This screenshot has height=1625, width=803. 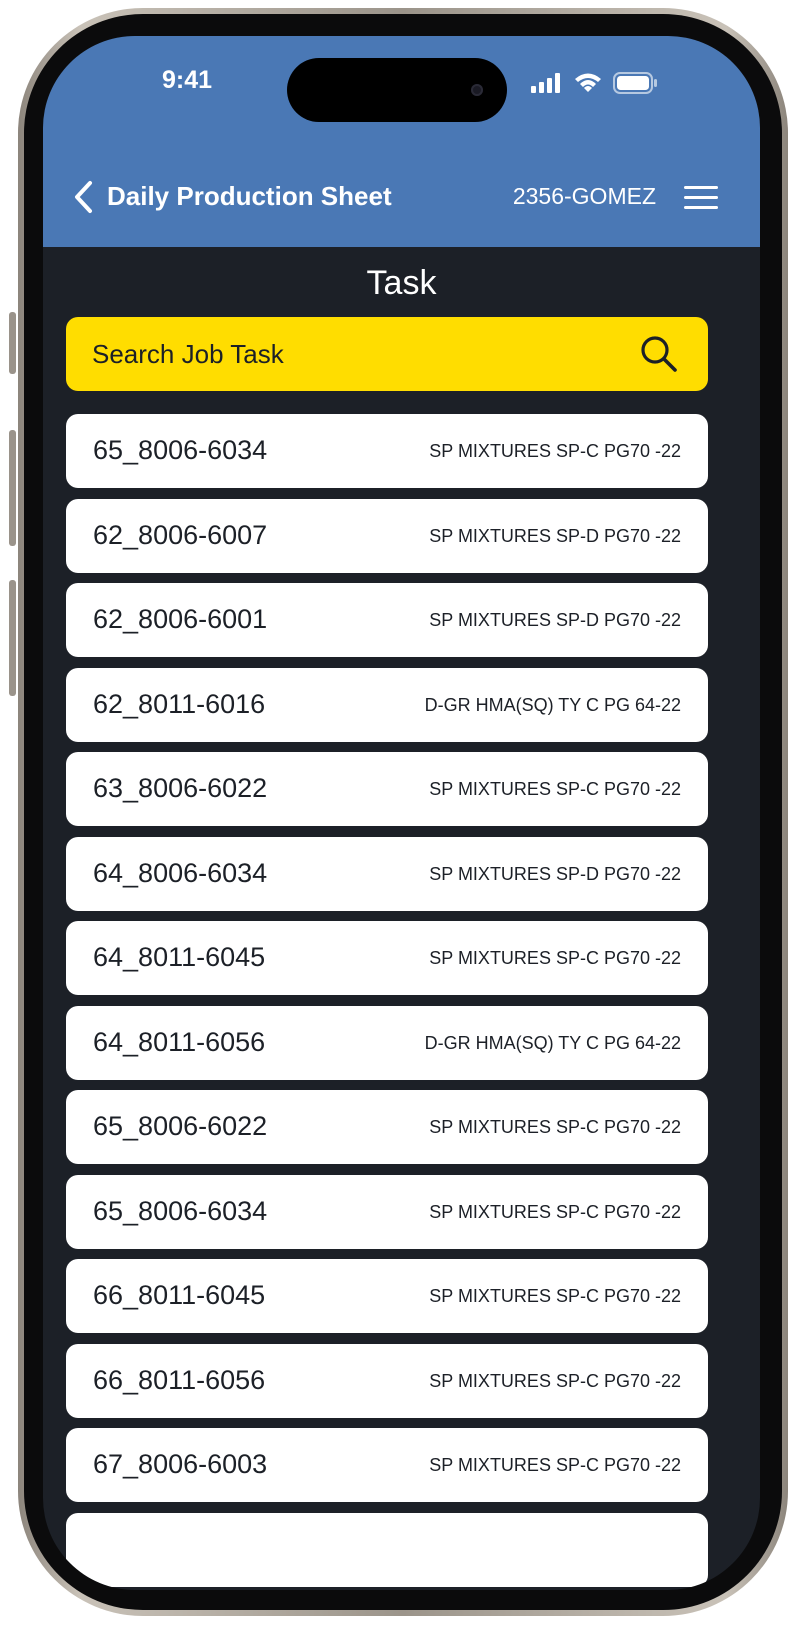 I want to click on task-code: 62_8006-6001, so click(x=180, y=619).